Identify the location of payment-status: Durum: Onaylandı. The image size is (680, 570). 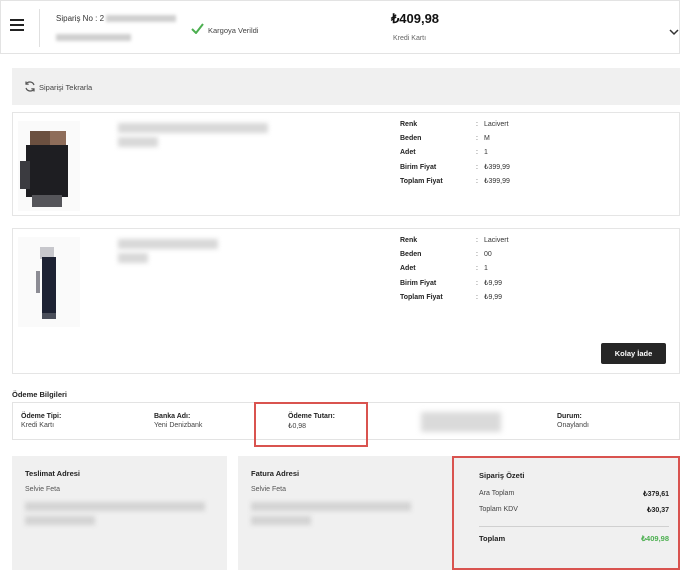
(573, 421).